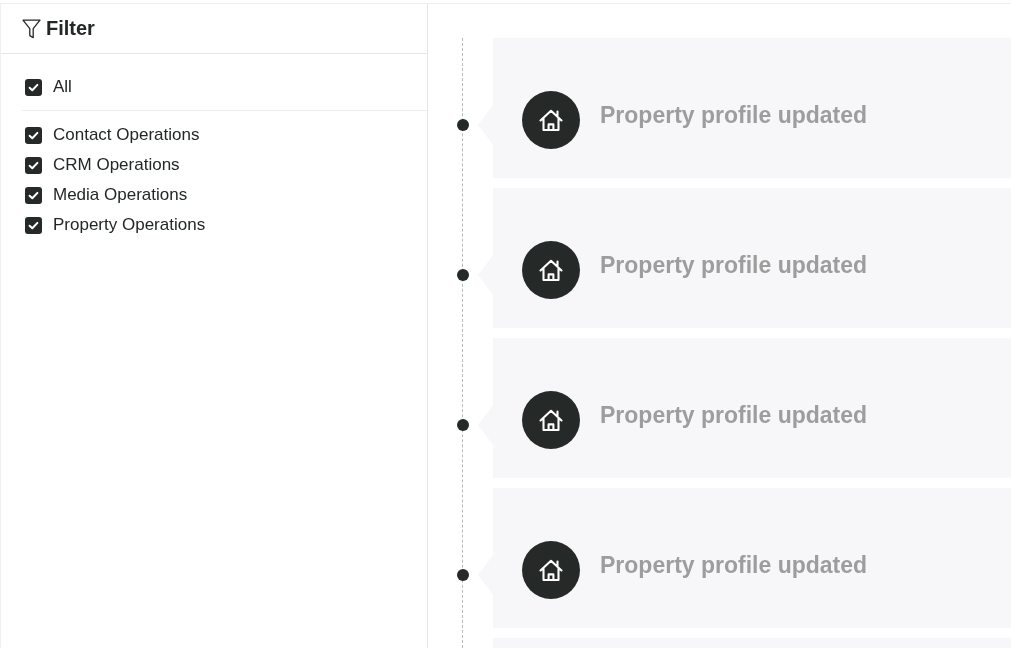  Describe the element at coordinates (70, 28) in the screenshot. I see `panel-title: Filter` at that location.